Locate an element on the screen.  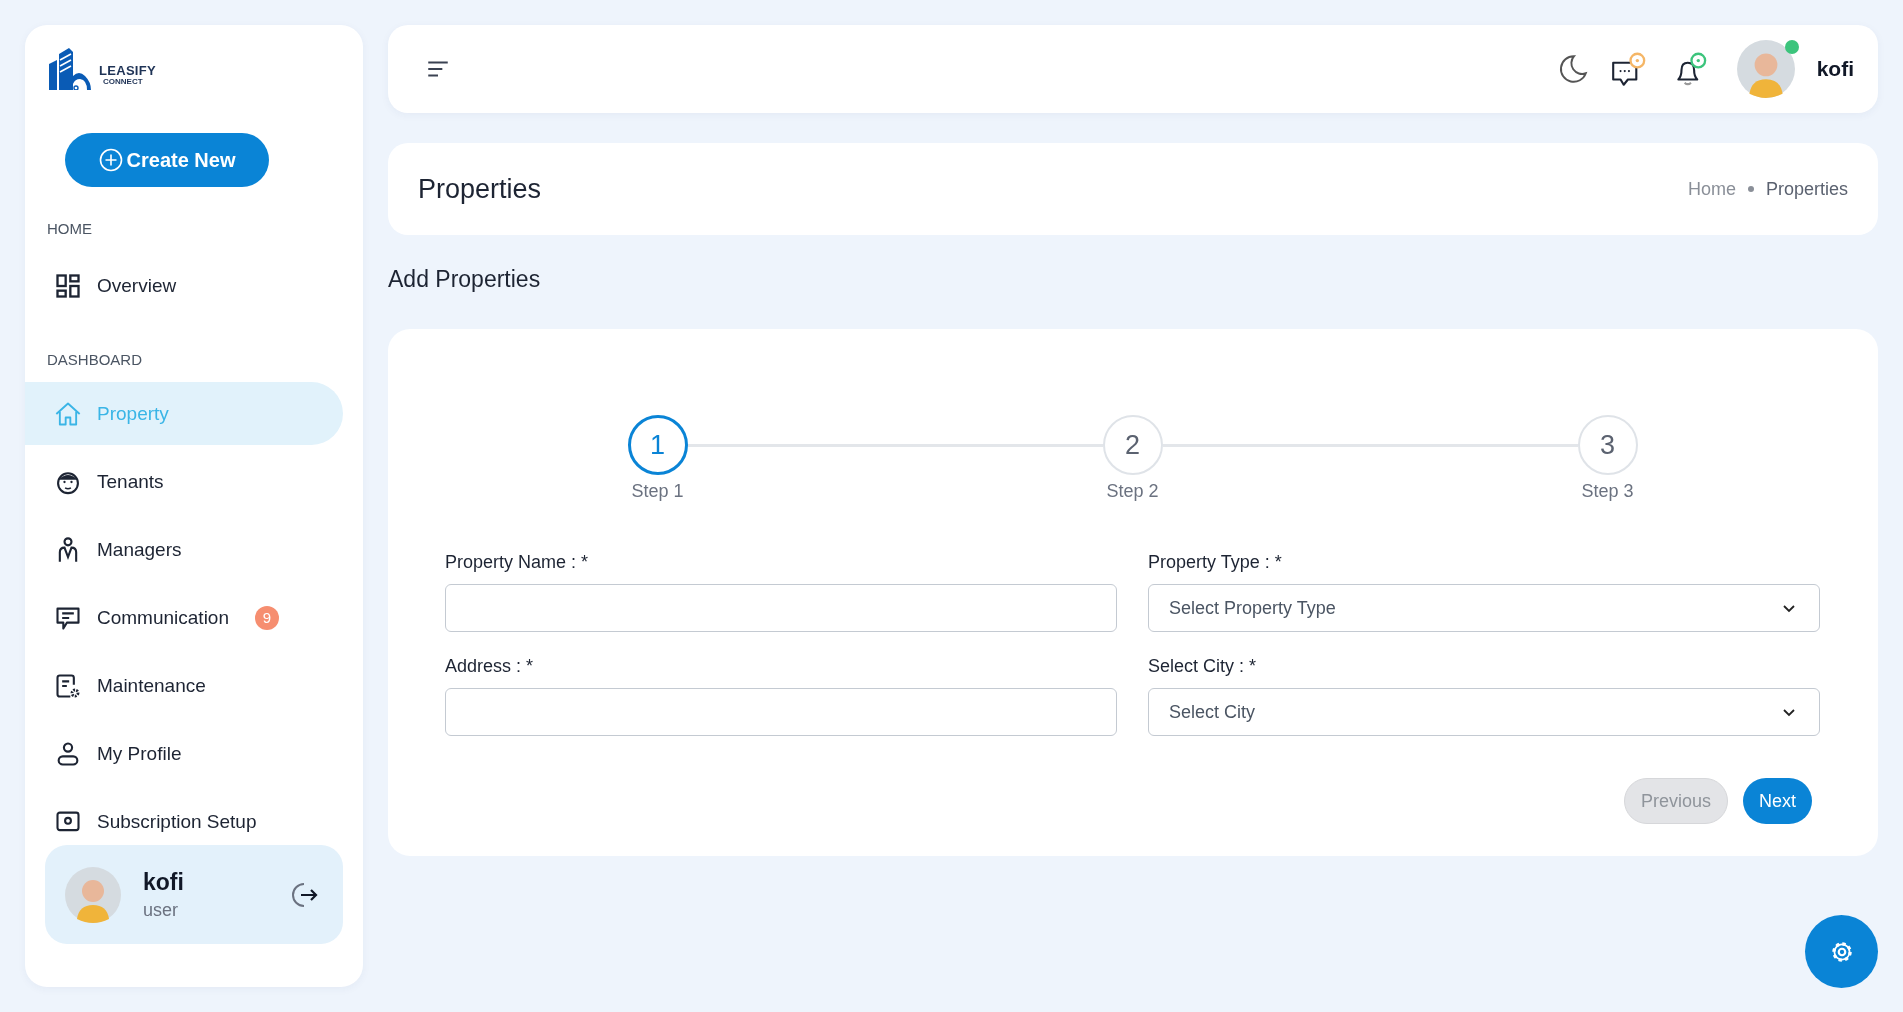
section-heading: DASHBOARD is located at coordinates (95, 360).